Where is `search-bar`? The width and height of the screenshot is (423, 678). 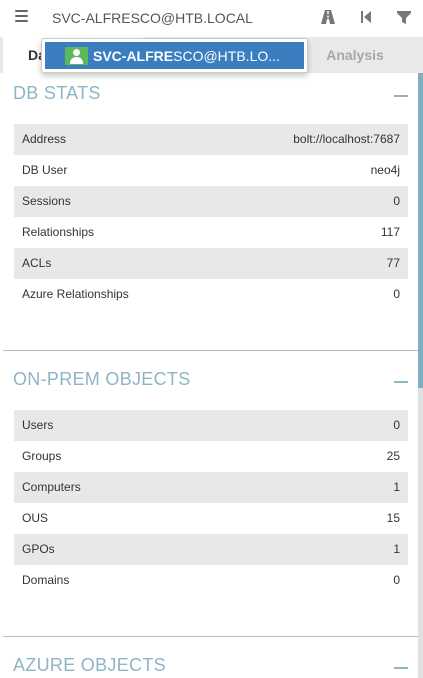
search-bar is located at coordinates (211, 18).